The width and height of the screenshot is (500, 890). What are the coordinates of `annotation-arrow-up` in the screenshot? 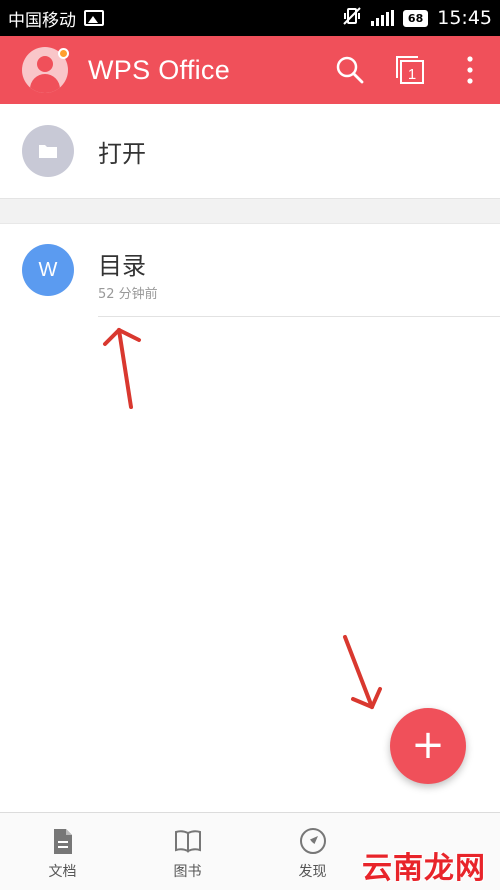 It's located at (122, 368).